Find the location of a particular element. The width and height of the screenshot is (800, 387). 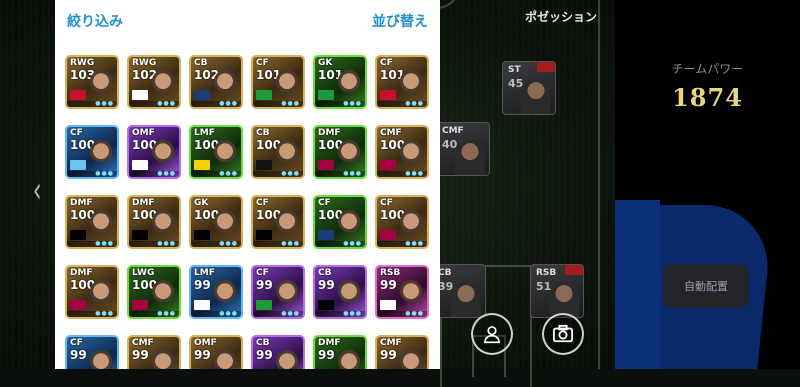

player-card: RSB 99 ●●● is located at coordinates (402, 292).